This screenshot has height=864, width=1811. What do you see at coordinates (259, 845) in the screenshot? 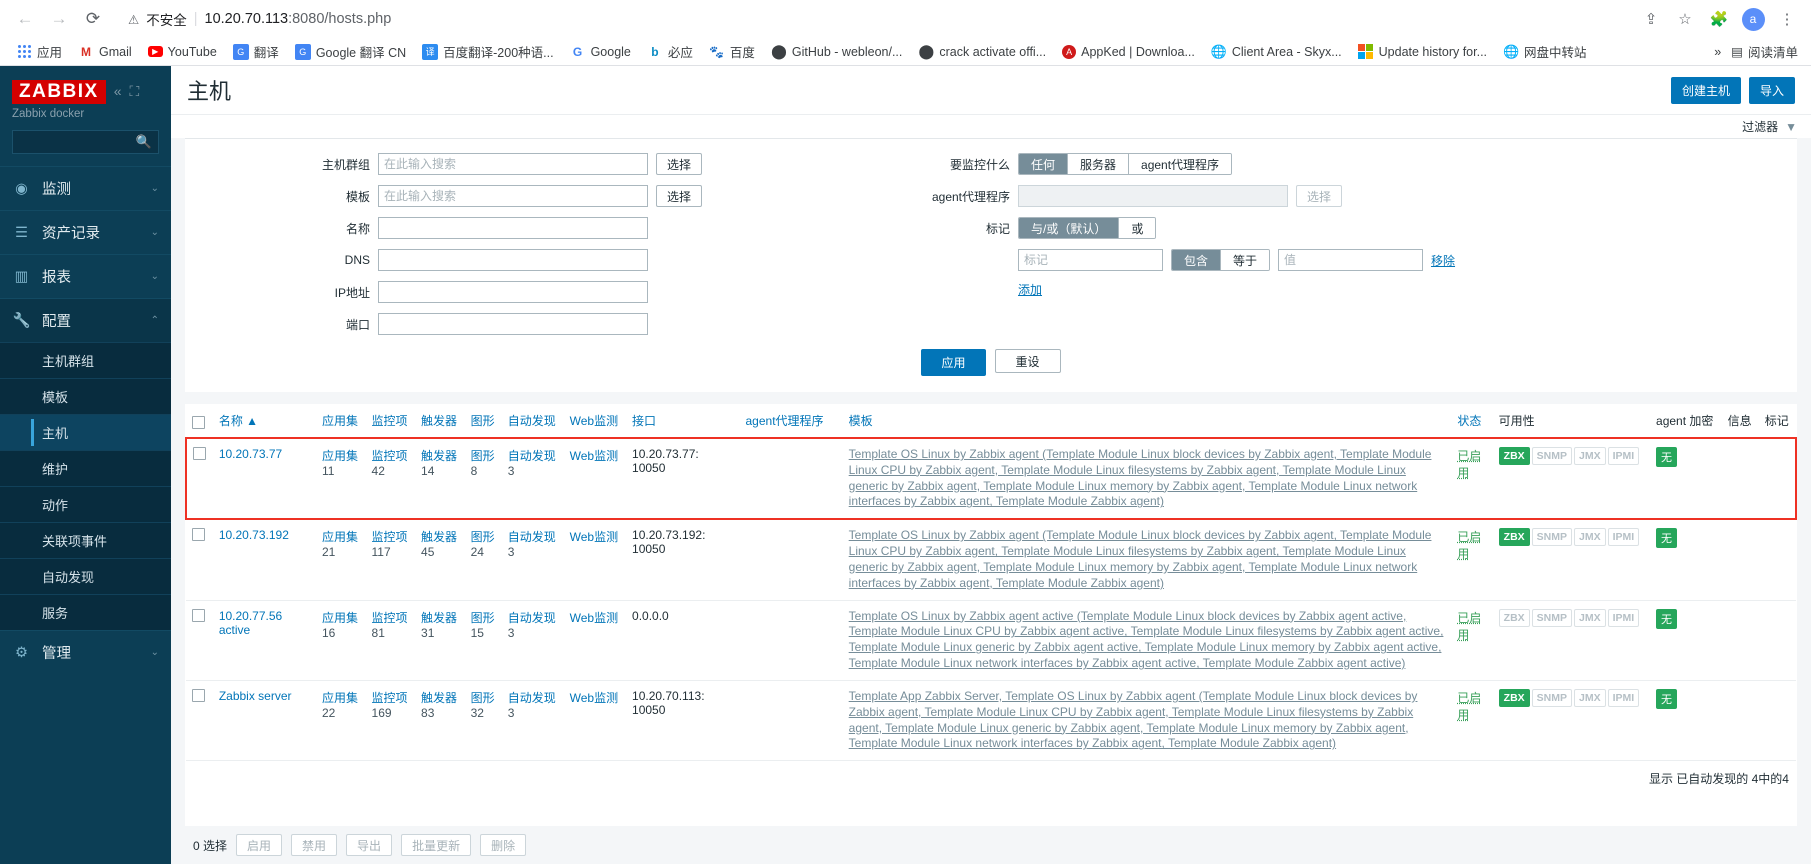
I see `enable-button: 启用` at bounding box center [259, 845].